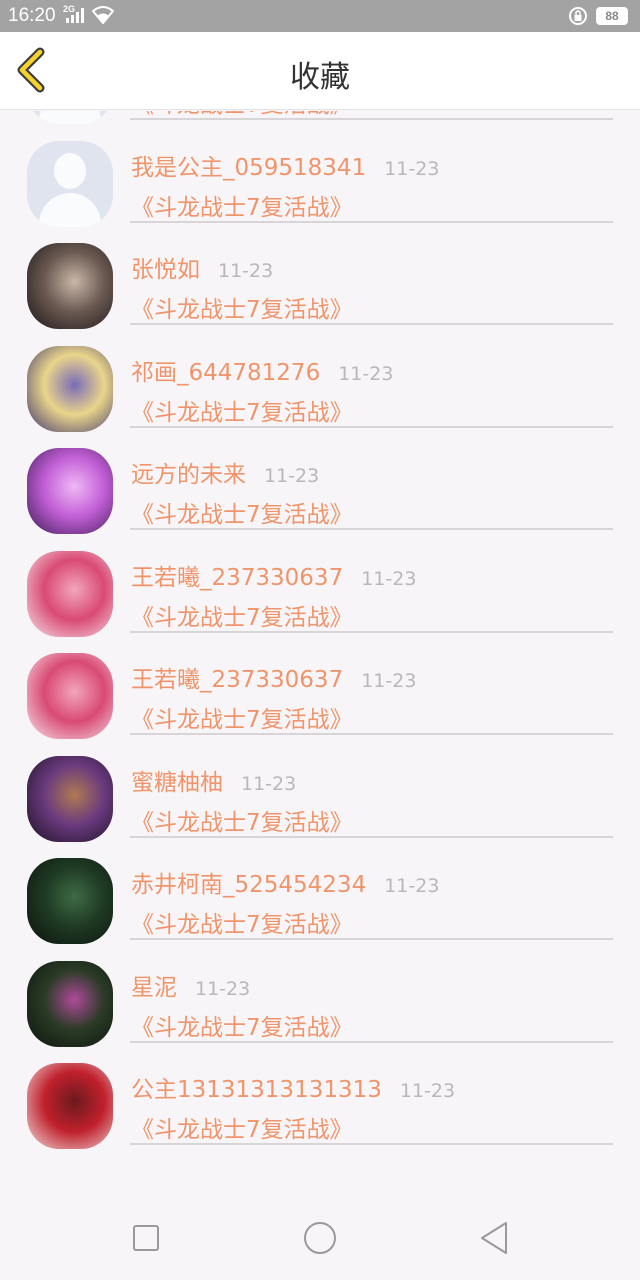 The height and width of the screenshot is (1280, 640). I want to click on user-name-text: 张悦如, so click(165, 270).